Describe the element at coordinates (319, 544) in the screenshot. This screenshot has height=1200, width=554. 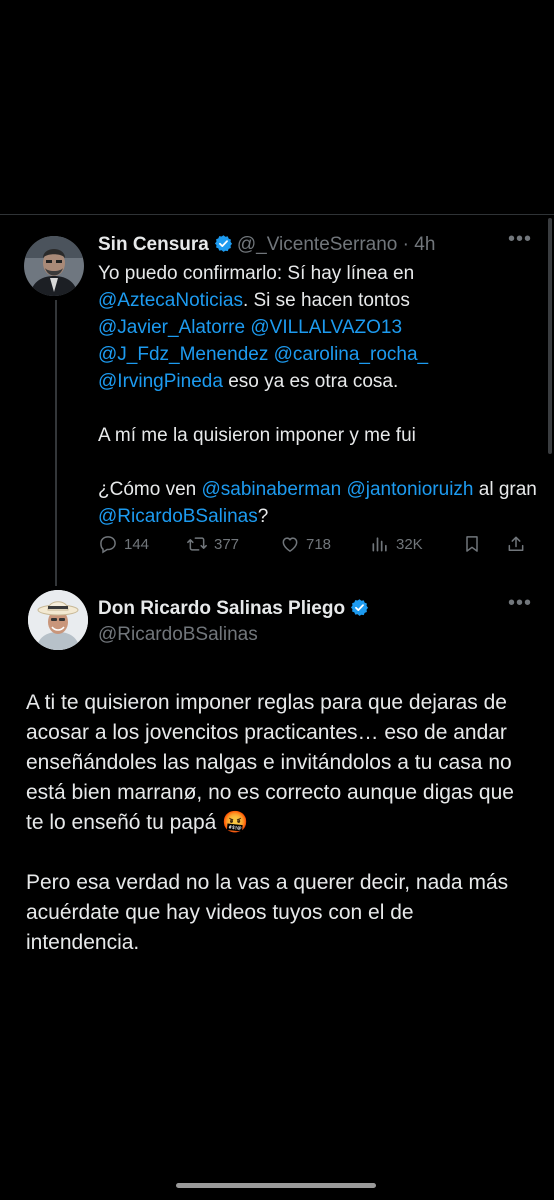
I see `like-count: 718` at that location.